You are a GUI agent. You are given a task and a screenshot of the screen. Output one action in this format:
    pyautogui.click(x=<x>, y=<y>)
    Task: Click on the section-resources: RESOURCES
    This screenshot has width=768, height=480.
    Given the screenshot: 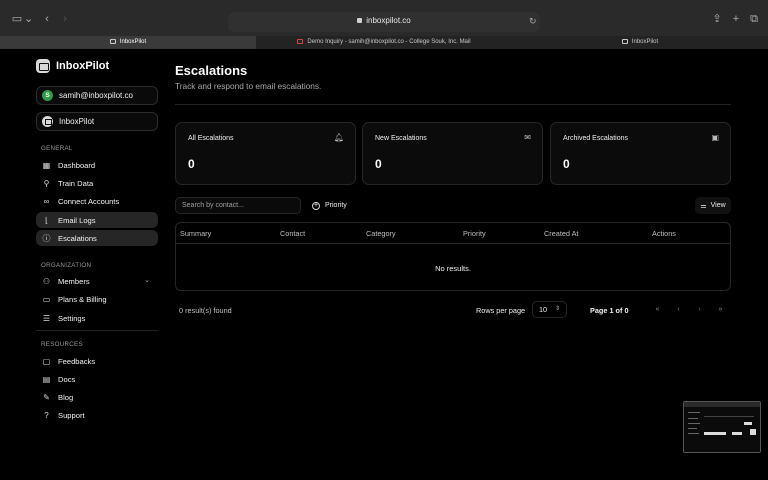 What is the action you would take?
    pyautogui.click(x=62, y=344)
    